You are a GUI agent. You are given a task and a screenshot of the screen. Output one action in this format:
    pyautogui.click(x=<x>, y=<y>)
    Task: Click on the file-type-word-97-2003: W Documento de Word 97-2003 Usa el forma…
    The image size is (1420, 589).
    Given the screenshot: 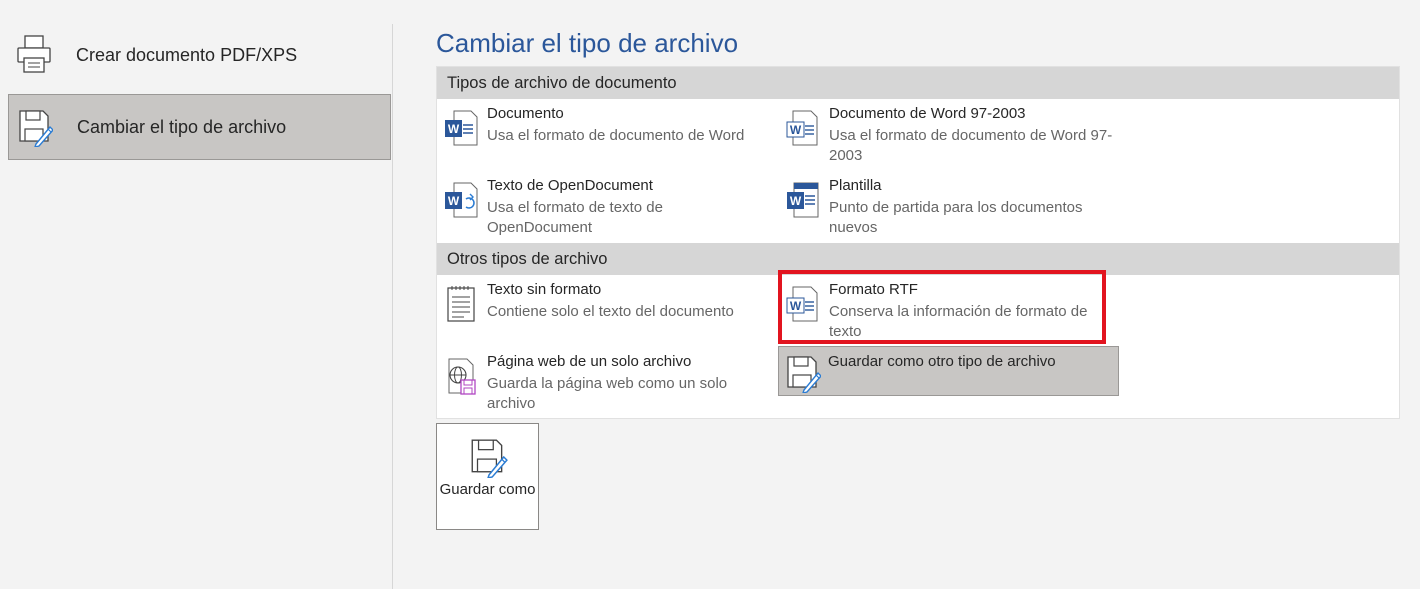 What is the action you would take?
    pyautogui.click(x=949, y=135)
    